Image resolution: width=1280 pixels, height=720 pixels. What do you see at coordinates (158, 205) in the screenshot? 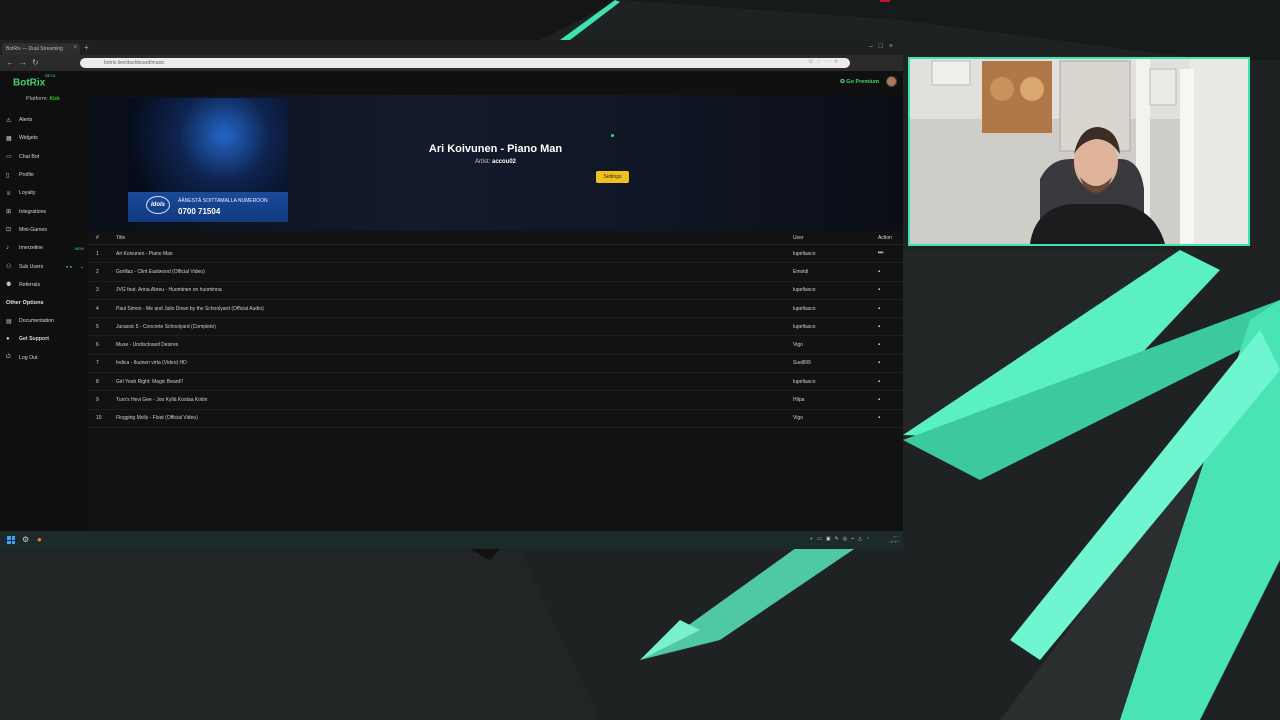
I see `idols-logo: Idols` at bounding box center [158, 205].